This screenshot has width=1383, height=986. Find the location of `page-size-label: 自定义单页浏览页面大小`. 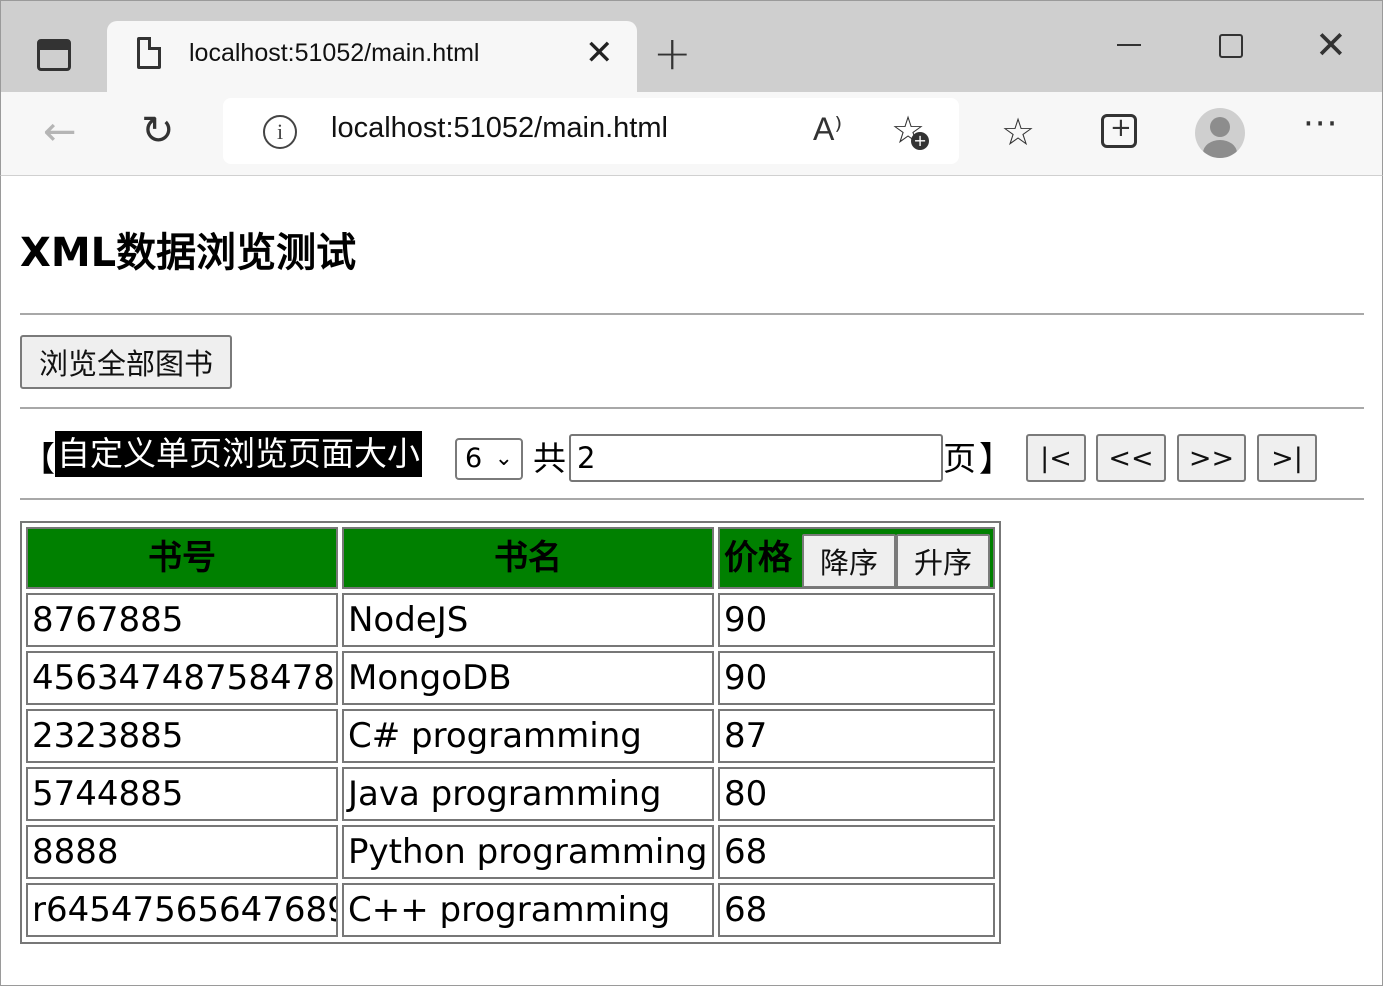

page-size-label: 自定义单页浏览页面大小 is located at coordinates (238, 454).